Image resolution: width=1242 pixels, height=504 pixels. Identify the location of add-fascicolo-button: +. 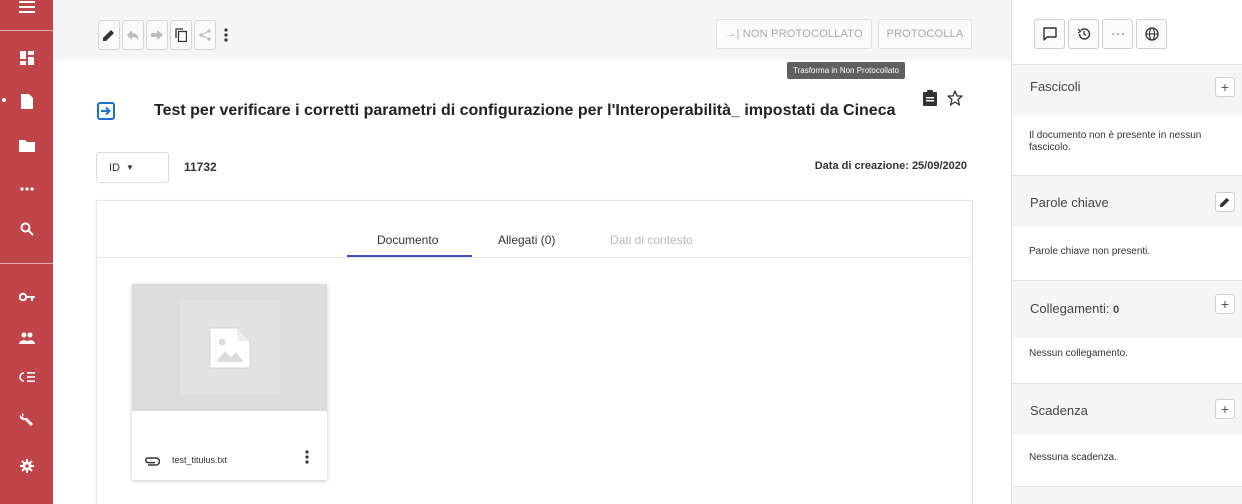
(1225, 87).